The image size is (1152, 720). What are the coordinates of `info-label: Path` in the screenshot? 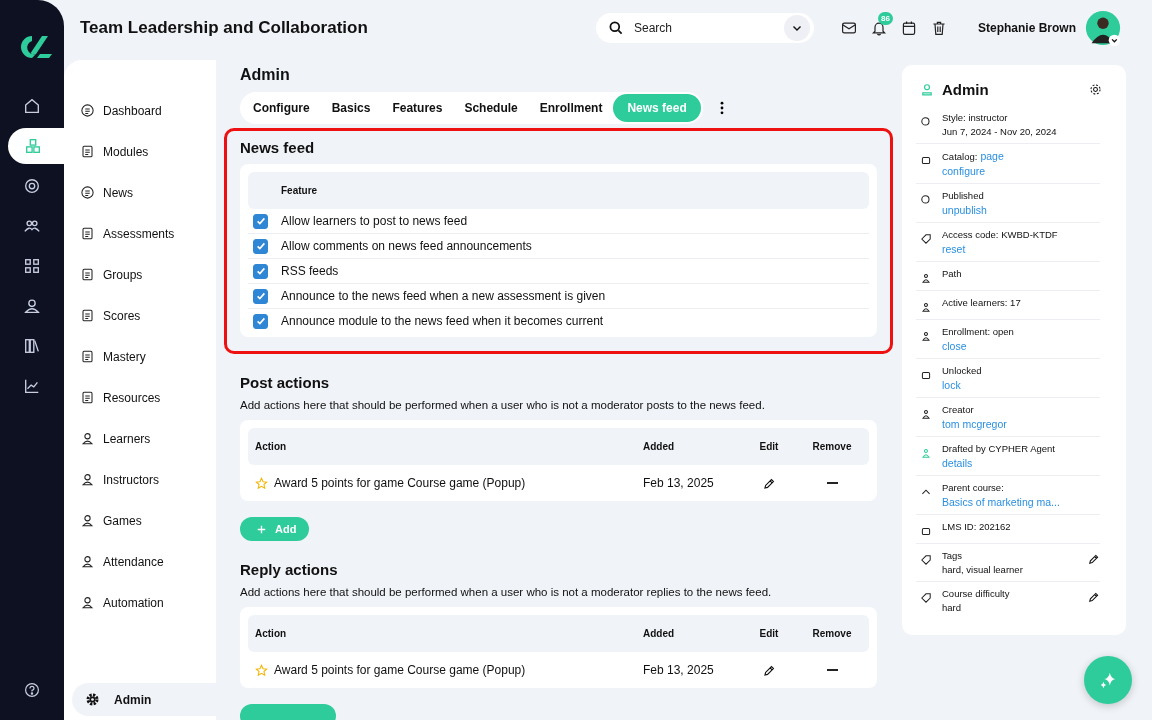 It's located at (952, 273).